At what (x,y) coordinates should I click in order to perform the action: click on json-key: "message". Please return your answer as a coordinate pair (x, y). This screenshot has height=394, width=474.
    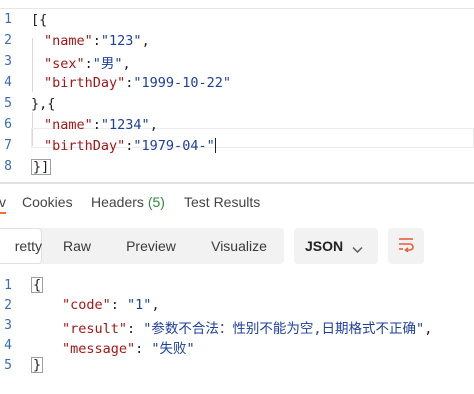
    Looking at the image, I should click on (99, 349).